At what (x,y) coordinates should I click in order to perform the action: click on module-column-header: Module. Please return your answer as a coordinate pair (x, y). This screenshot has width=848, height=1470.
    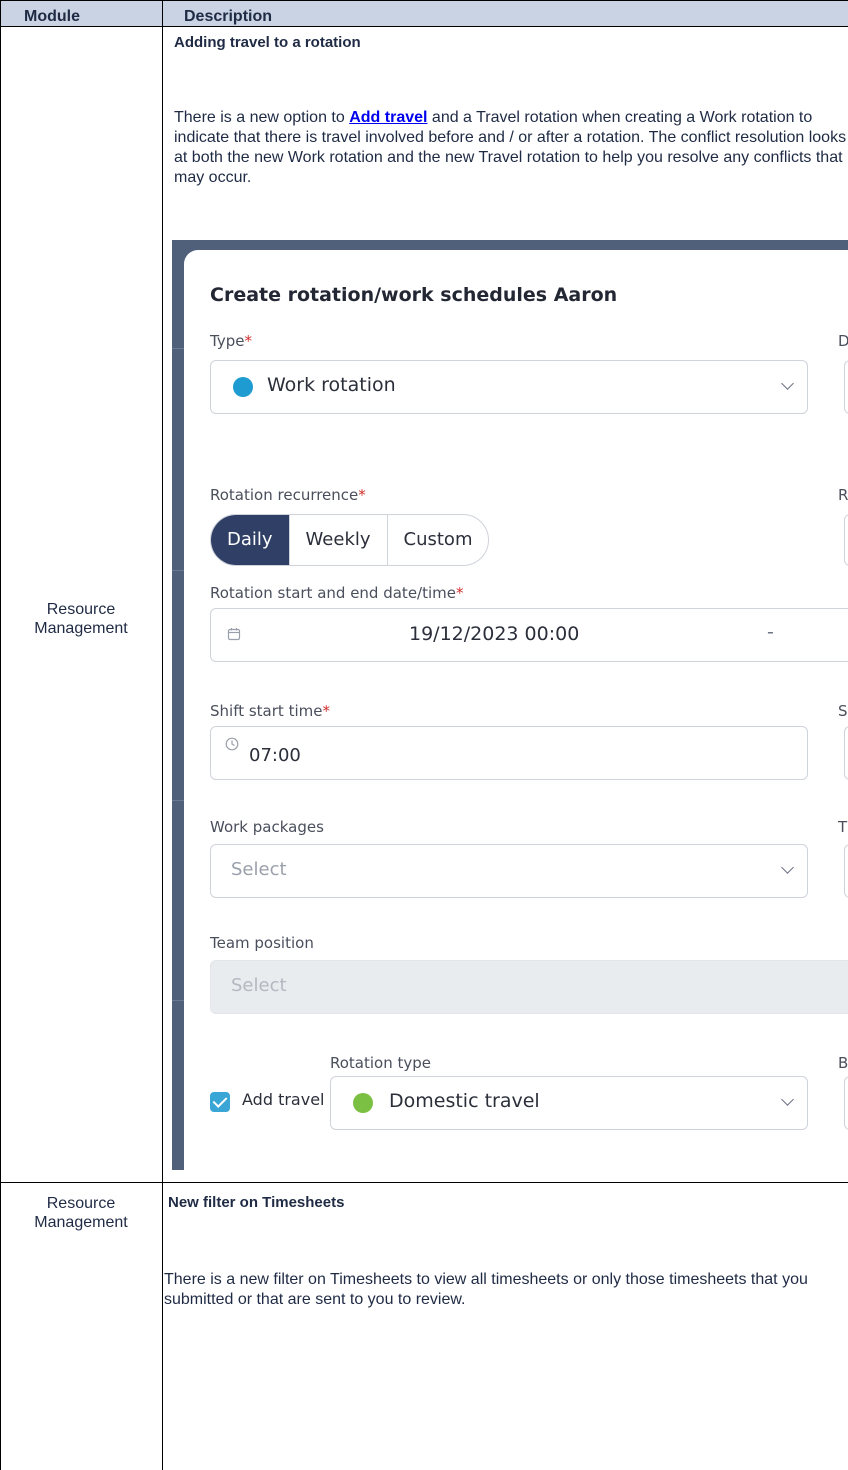
    Looking at the image, I should click on (52, 16).